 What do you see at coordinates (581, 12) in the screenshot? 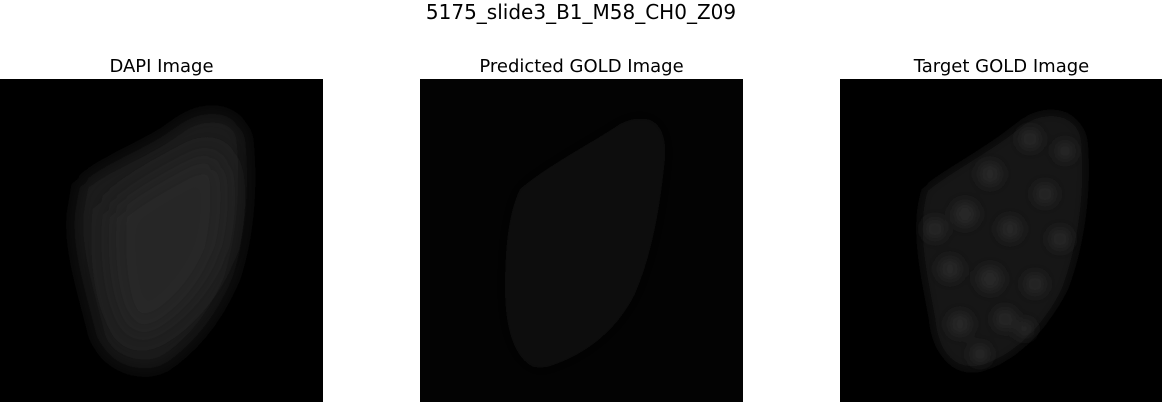
I see `figure-title: 5175_slide3_B1_M58_CH0_Z09` at bounding box center [581, 12].